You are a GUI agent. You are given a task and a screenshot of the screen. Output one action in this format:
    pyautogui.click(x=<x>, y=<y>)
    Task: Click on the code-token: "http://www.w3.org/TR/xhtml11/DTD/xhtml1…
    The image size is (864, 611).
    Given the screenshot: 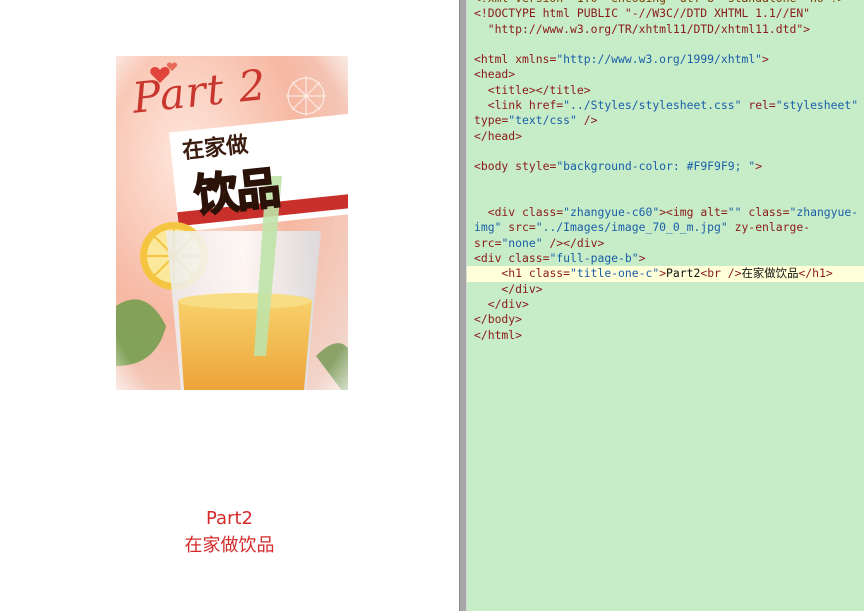 What is the action you would take?
    pyautogui.click(x=642, y=28)
    